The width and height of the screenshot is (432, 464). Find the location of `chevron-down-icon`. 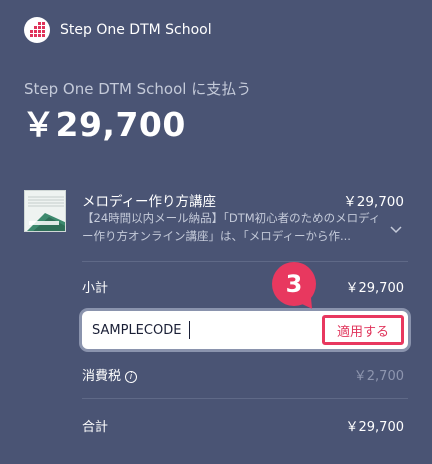

chevron-down-icon is located at coordinates (396, 230).